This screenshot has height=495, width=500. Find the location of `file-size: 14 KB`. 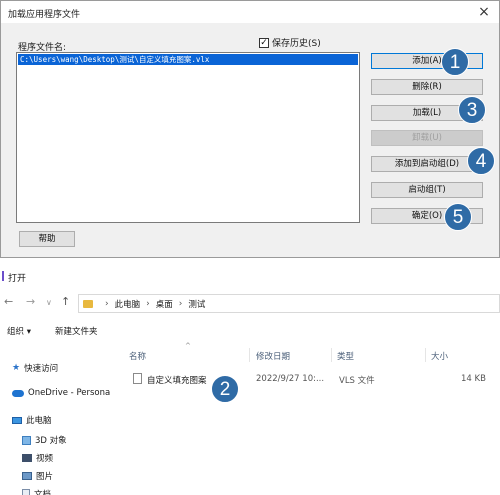

file-size: 14 KB is located at coordinates (473, 379).